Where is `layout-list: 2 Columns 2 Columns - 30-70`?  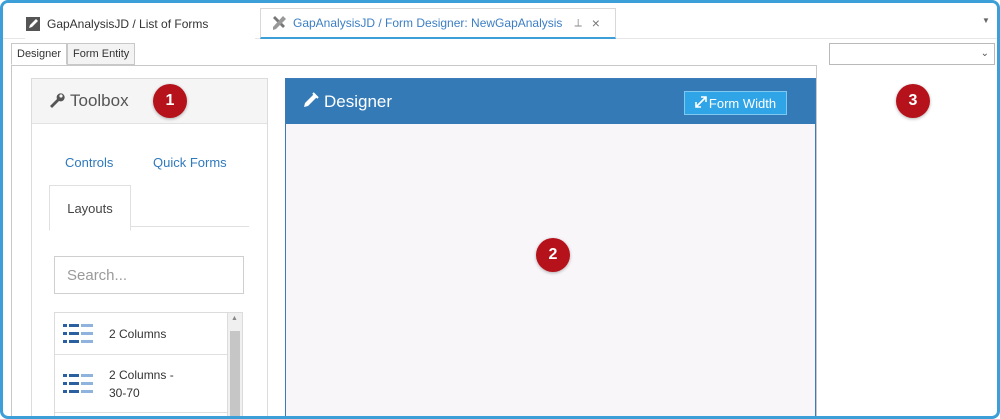
layout-list: 2 Columns 2 Columns - 30-70 is located at coordinates (140, 364).